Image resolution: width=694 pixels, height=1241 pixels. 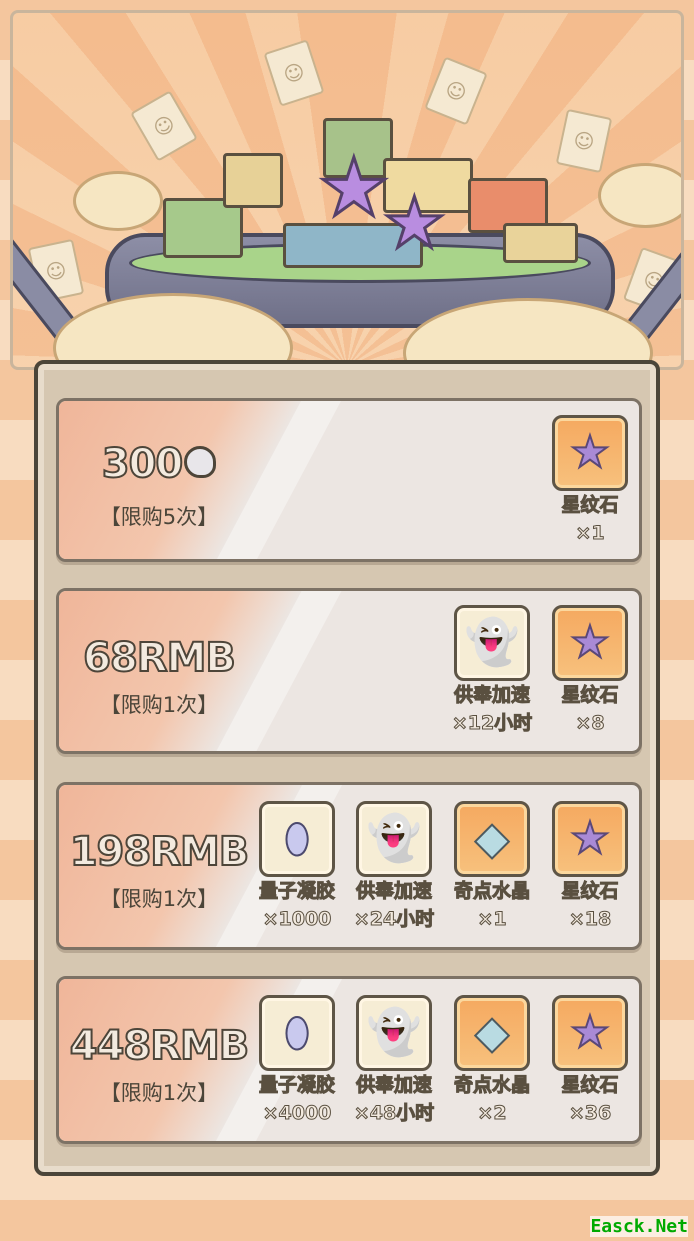 What do you see at coordinates (590, 919) in the screenshot?
I see `item-qty: ×18` at bounding box center [590, 919].